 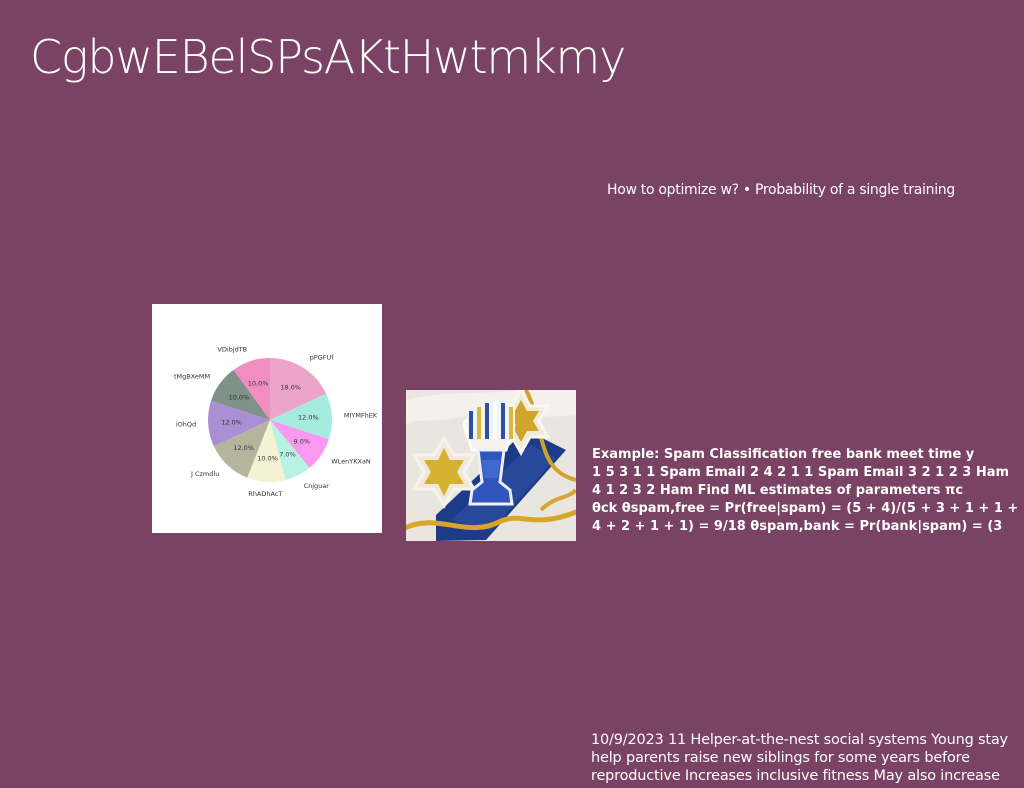 I want to click on hanukkah-cookies-photo, so click(x=491, y=465).